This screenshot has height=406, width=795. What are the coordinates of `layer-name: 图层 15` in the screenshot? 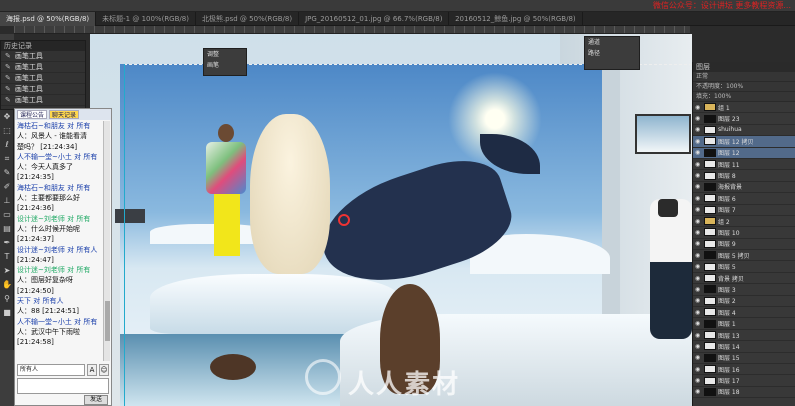 It's located at (729, 359).